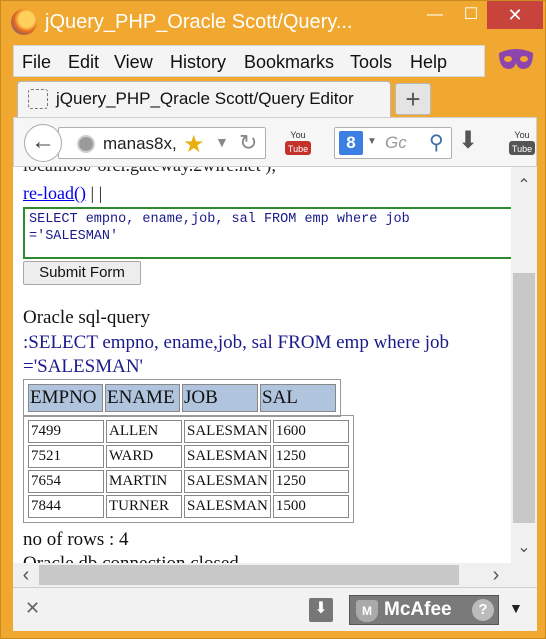  I want to click on maximize-button: ☐, so click(471, 15).